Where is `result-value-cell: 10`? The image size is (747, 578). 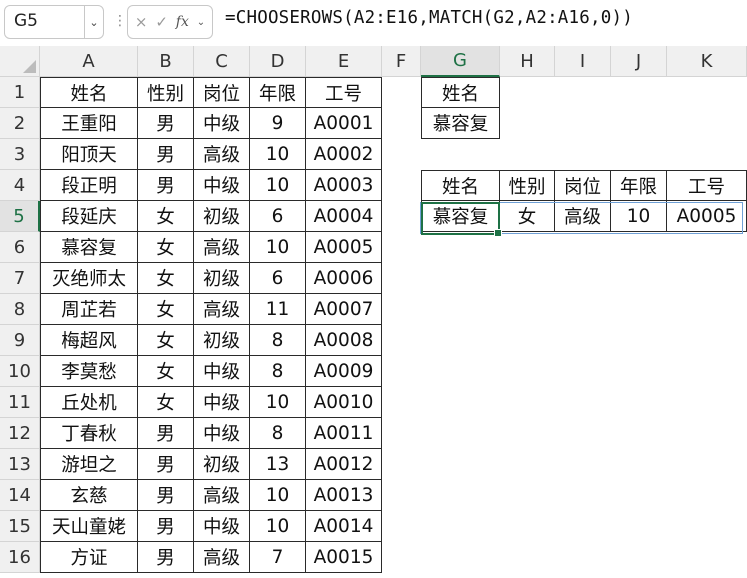
result-value-cell: 10 is located at coordinates (639, 216).